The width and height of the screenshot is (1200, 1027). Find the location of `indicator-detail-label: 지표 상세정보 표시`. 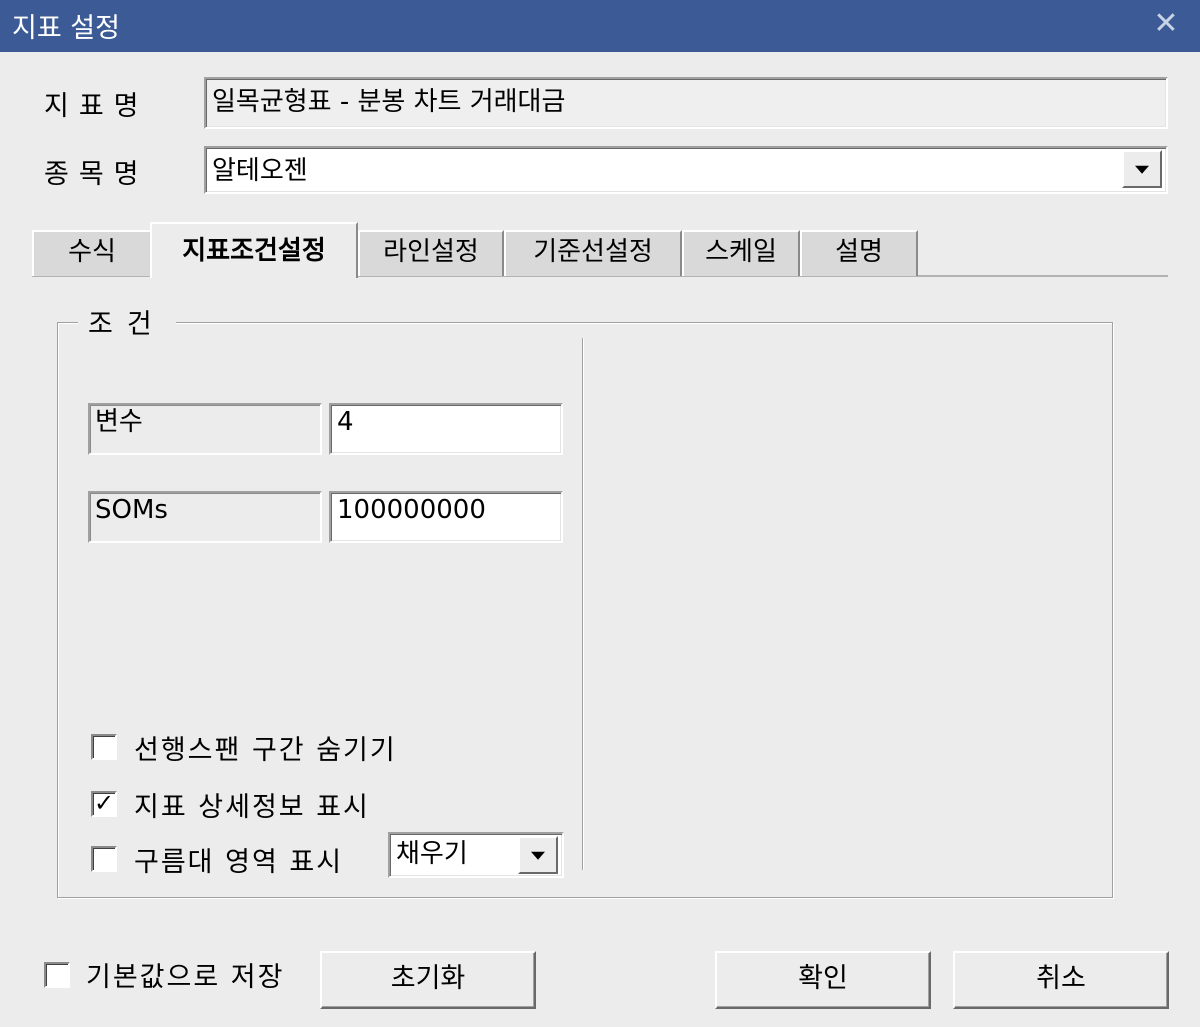

indicator-detail-label: 지표 상세정보 표시 is located at coordinates (252, 807).